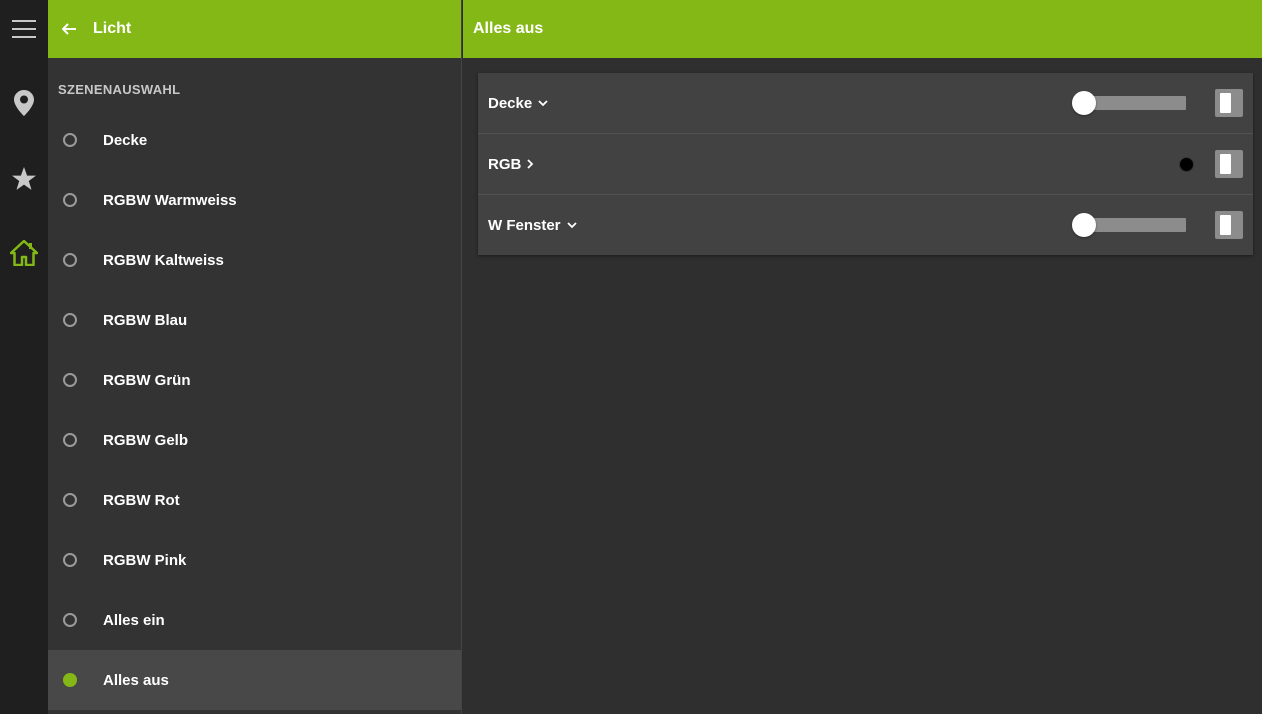 The width and height of the screenshot is (1262, 714). I want to click on scene-item-rgbw-rot: RGBW Rot, so click(254, 500).